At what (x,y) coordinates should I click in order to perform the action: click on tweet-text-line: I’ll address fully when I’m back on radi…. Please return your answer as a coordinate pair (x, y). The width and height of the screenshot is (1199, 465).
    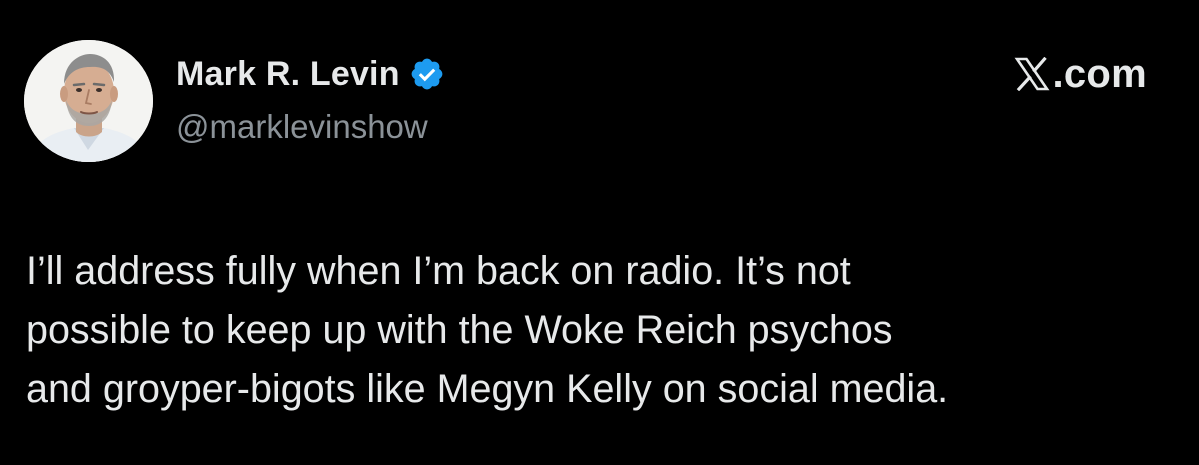
    Looking at the image, I should click on (438, 271).